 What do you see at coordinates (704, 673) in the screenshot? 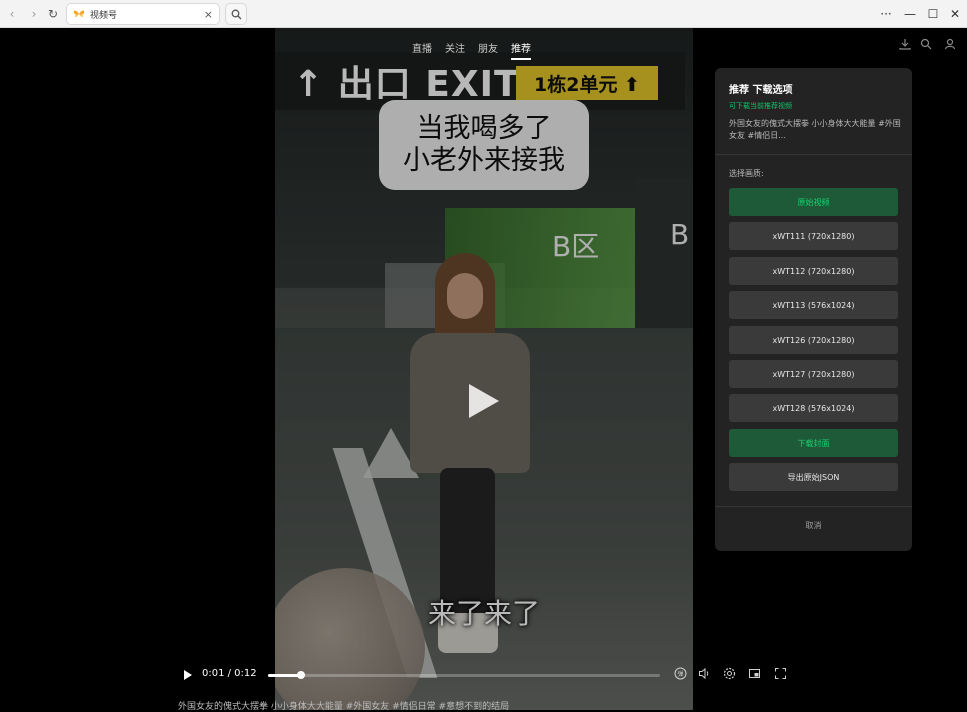
I see `volume-icon` at bounding box center [704, 673].